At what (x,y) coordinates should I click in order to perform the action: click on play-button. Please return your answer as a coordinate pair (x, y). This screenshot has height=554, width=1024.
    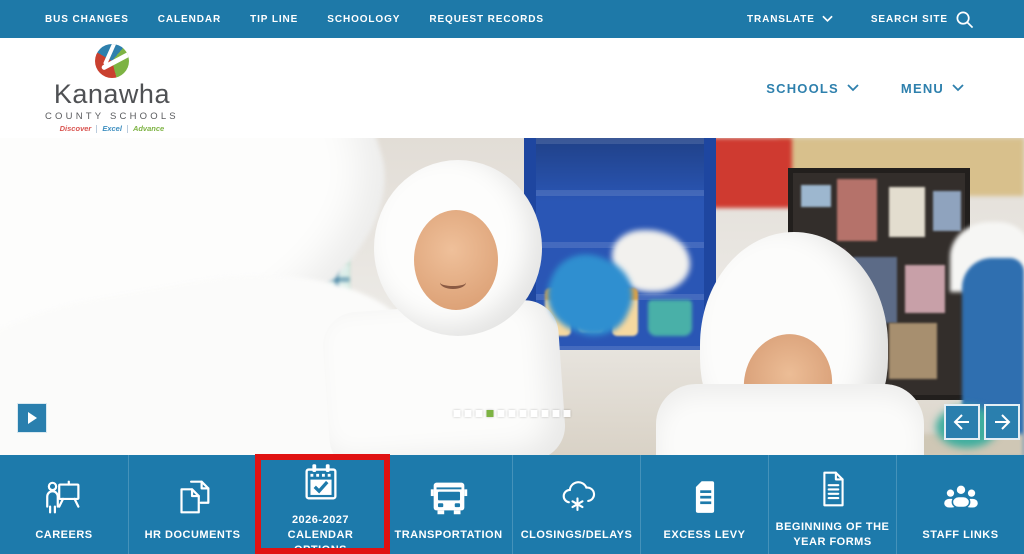
    Looking at the image, I should click on (32, 418).